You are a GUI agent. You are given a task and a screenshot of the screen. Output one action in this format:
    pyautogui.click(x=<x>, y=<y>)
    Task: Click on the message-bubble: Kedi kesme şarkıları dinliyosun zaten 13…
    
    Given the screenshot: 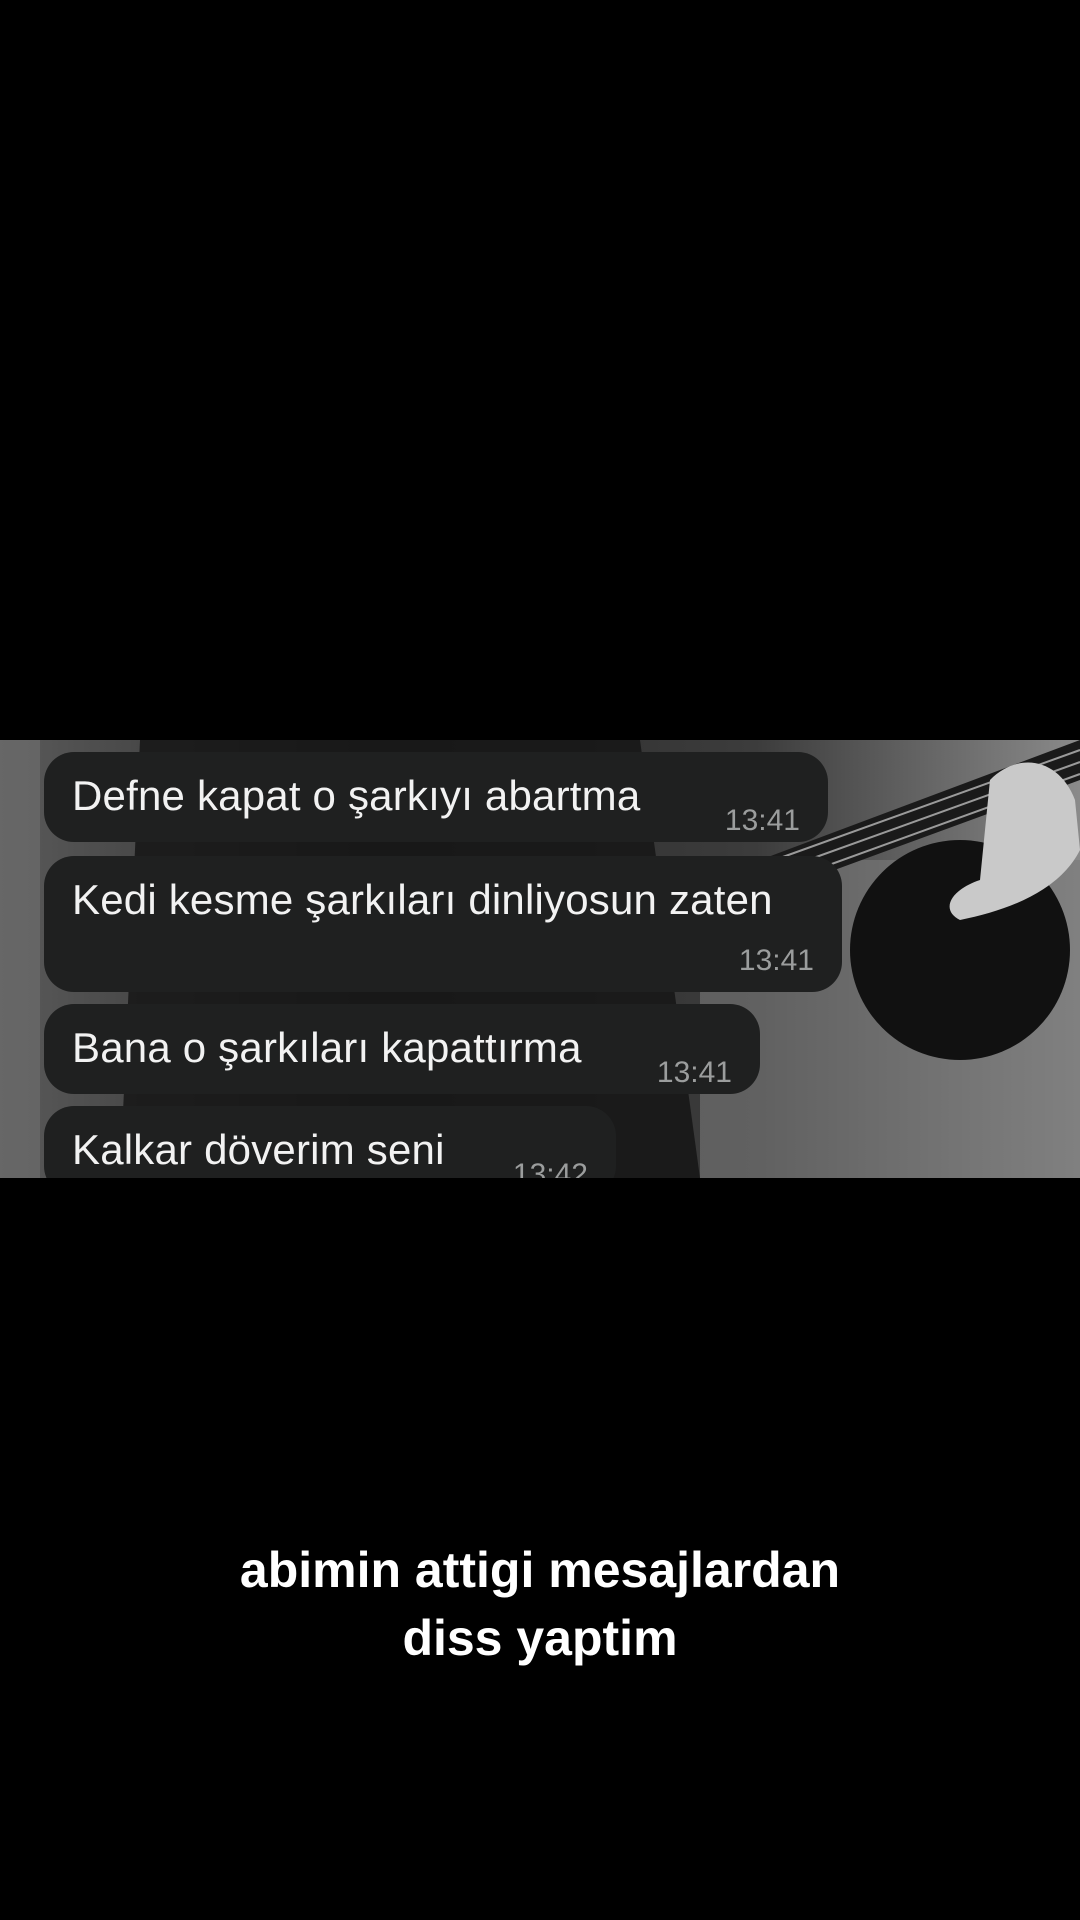 What is the action you would take?
    pyautogui.click(x=443, y=924)
    